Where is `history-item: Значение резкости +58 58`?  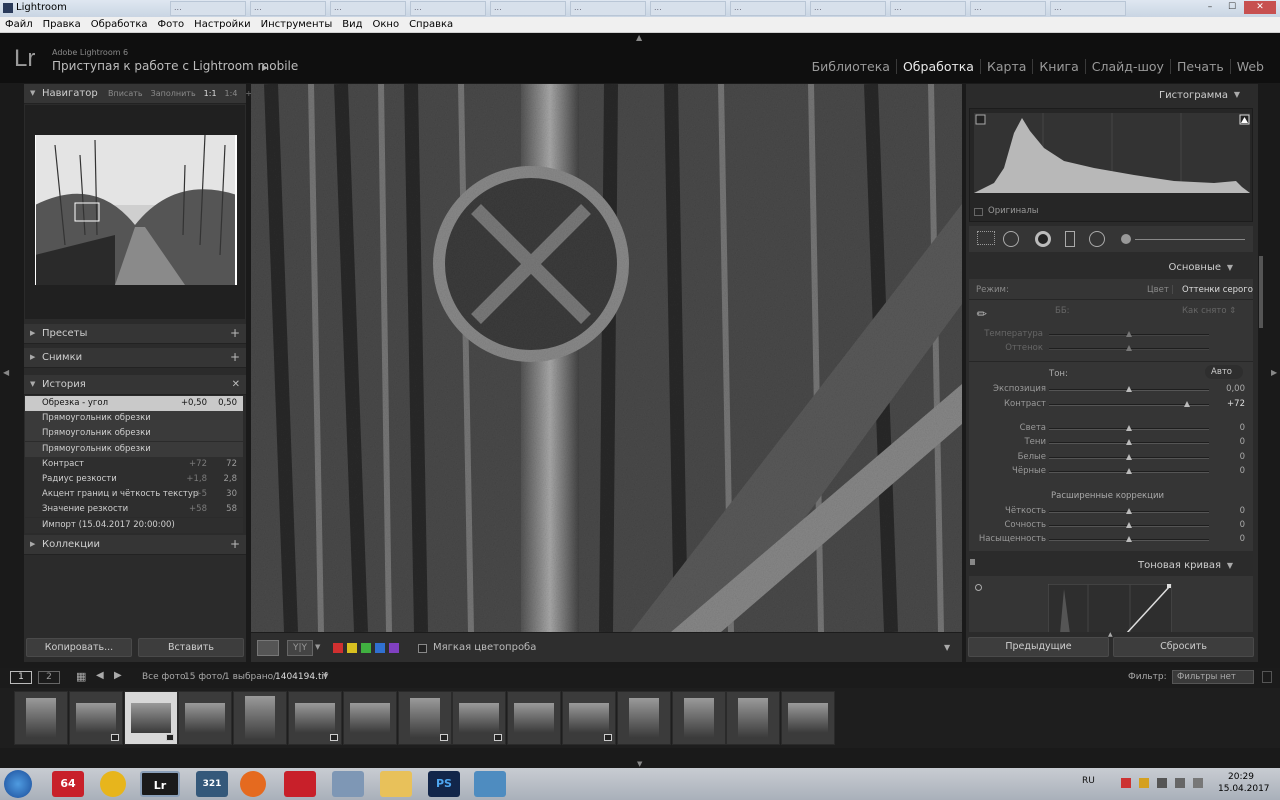 history-item: Значение резкости +58 58 is located at coordinates (134, 510).